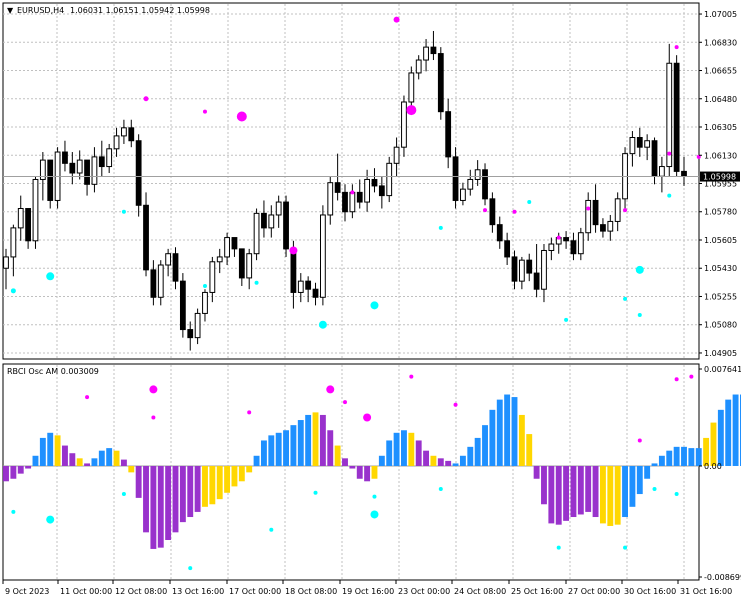 The image size is (741, 600). Describe the element at coordinates (594, 591) in the screenshot. I see `time-tick-label: 27 Oct 00:00` at that location.